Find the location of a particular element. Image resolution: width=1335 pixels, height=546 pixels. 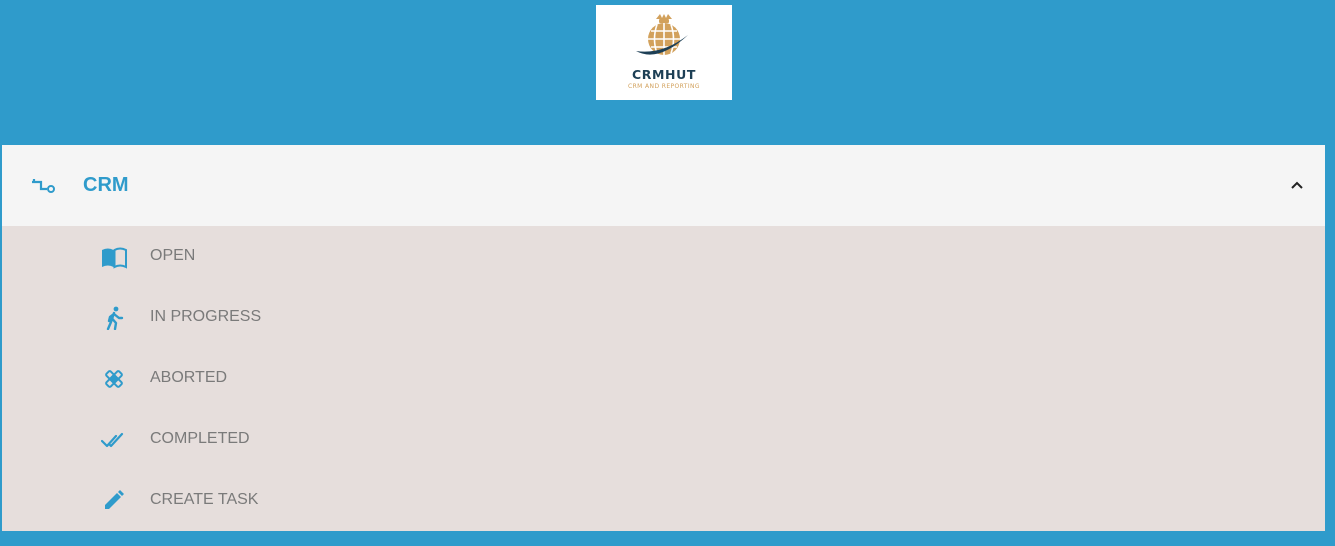

logo-tagline: CRM AND REPORTING is located at coordinates (664, 86).